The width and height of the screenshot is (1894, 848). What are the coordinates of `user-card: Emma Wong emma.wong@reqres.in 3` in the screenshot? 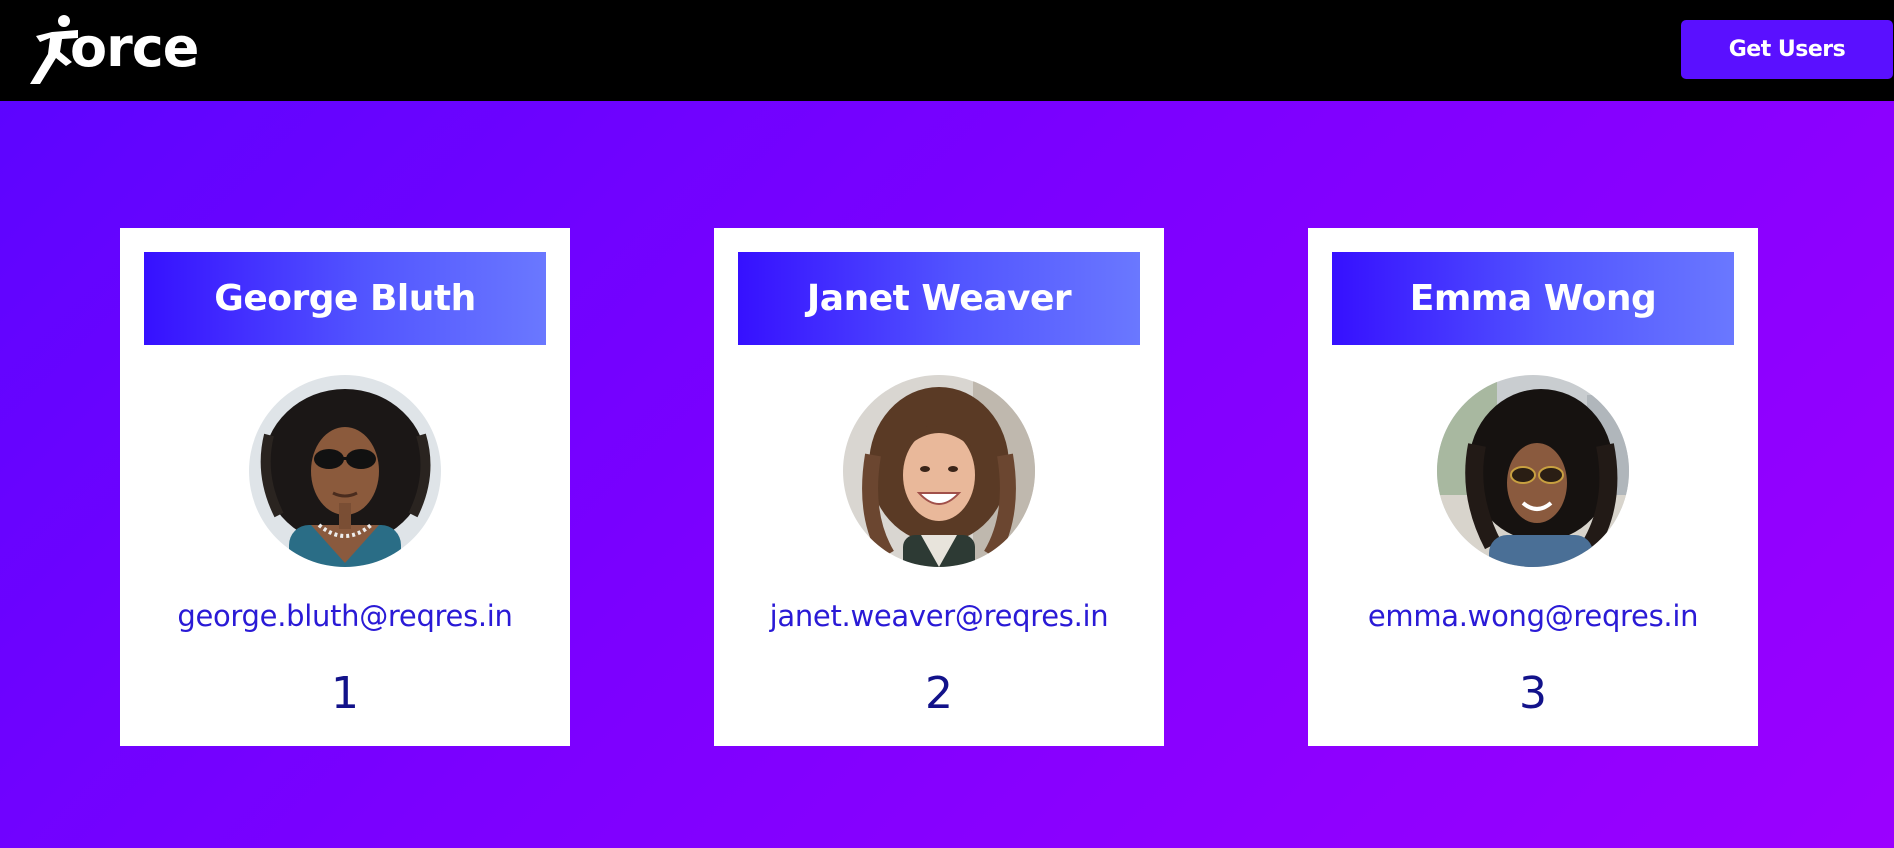 It's located at (1533, 487).